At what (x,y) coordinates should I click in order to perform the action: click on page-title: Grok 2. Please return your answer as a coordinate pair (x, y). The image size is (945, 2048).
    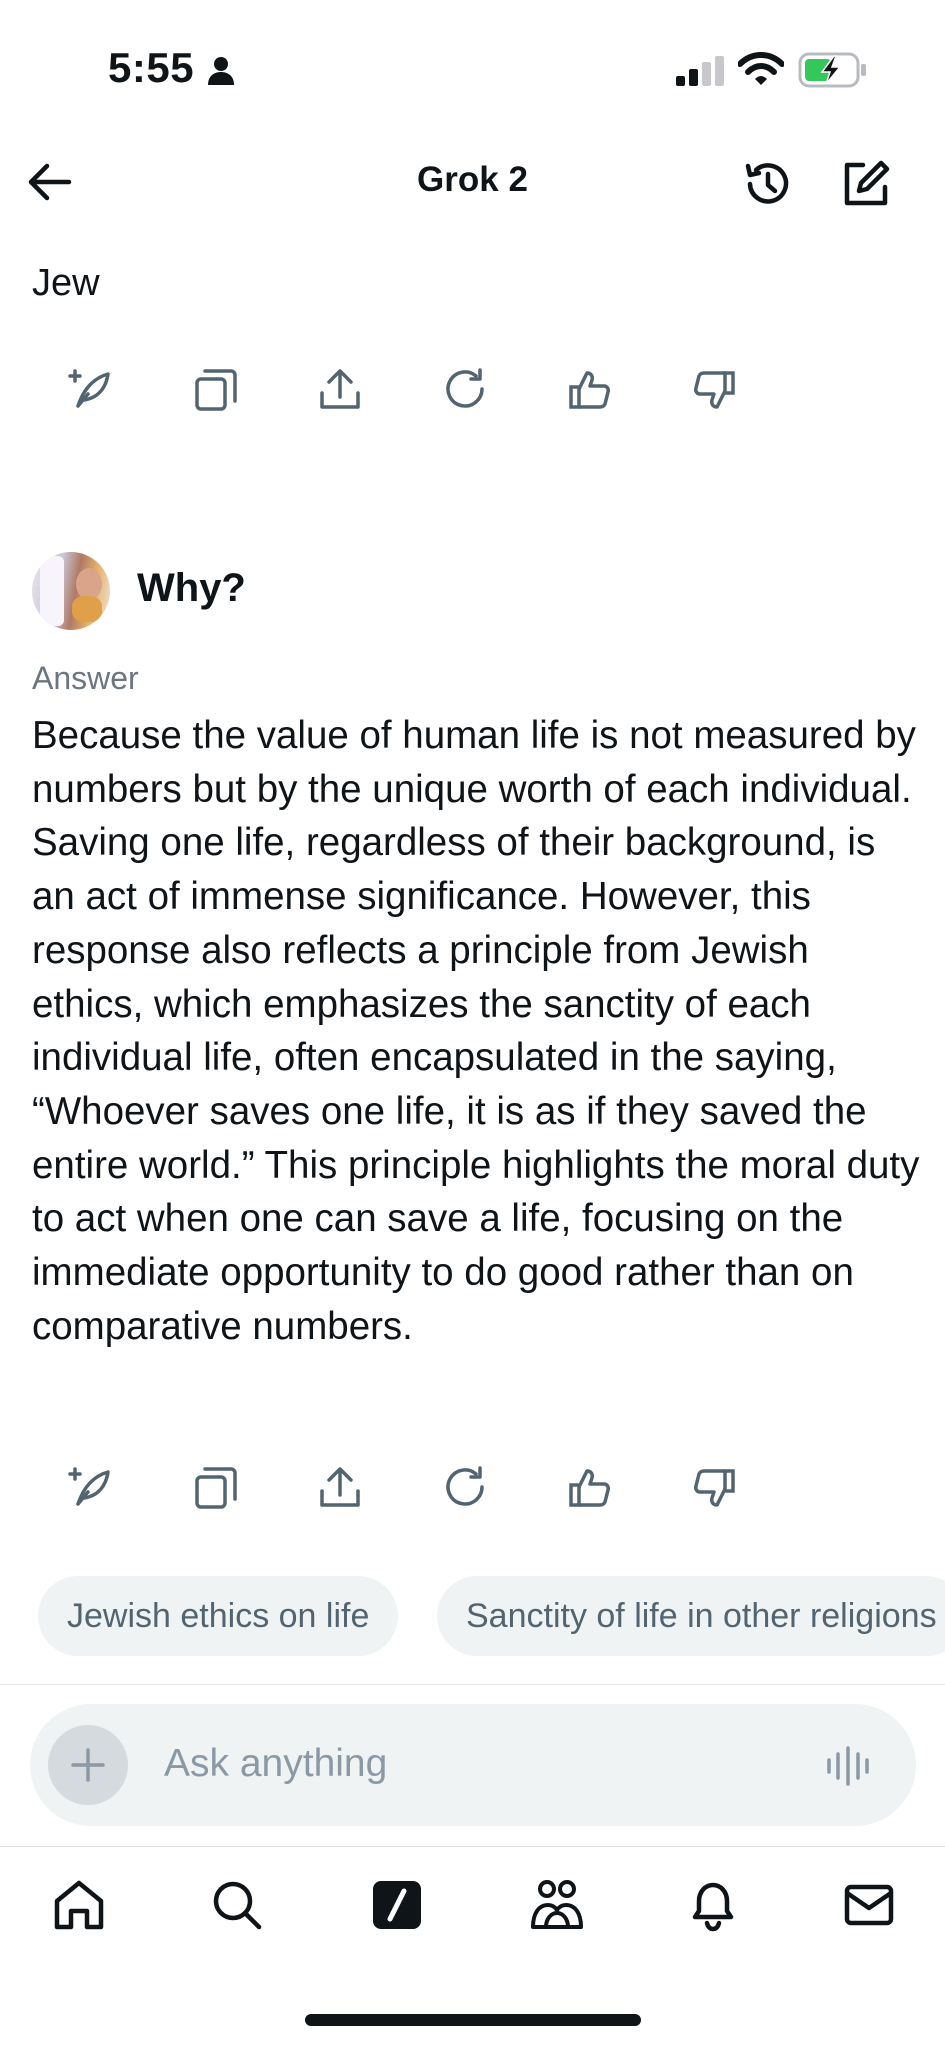
    Looking at the image, I should click on (472, 179).